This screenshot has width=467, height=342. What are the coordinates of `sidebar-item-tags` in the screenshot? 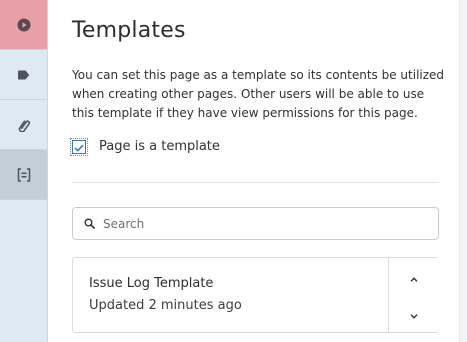 It's located at (23, 75).